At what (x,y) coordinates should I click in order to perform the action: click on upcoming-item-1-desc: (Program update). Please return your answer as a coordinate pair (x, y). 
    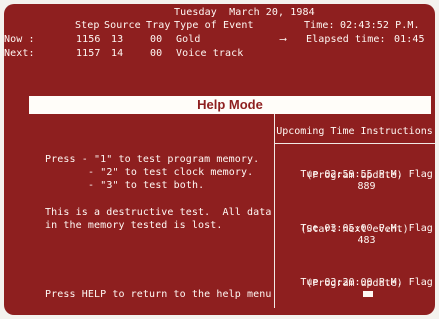
    Looking at the image, I should click on (354, 175).